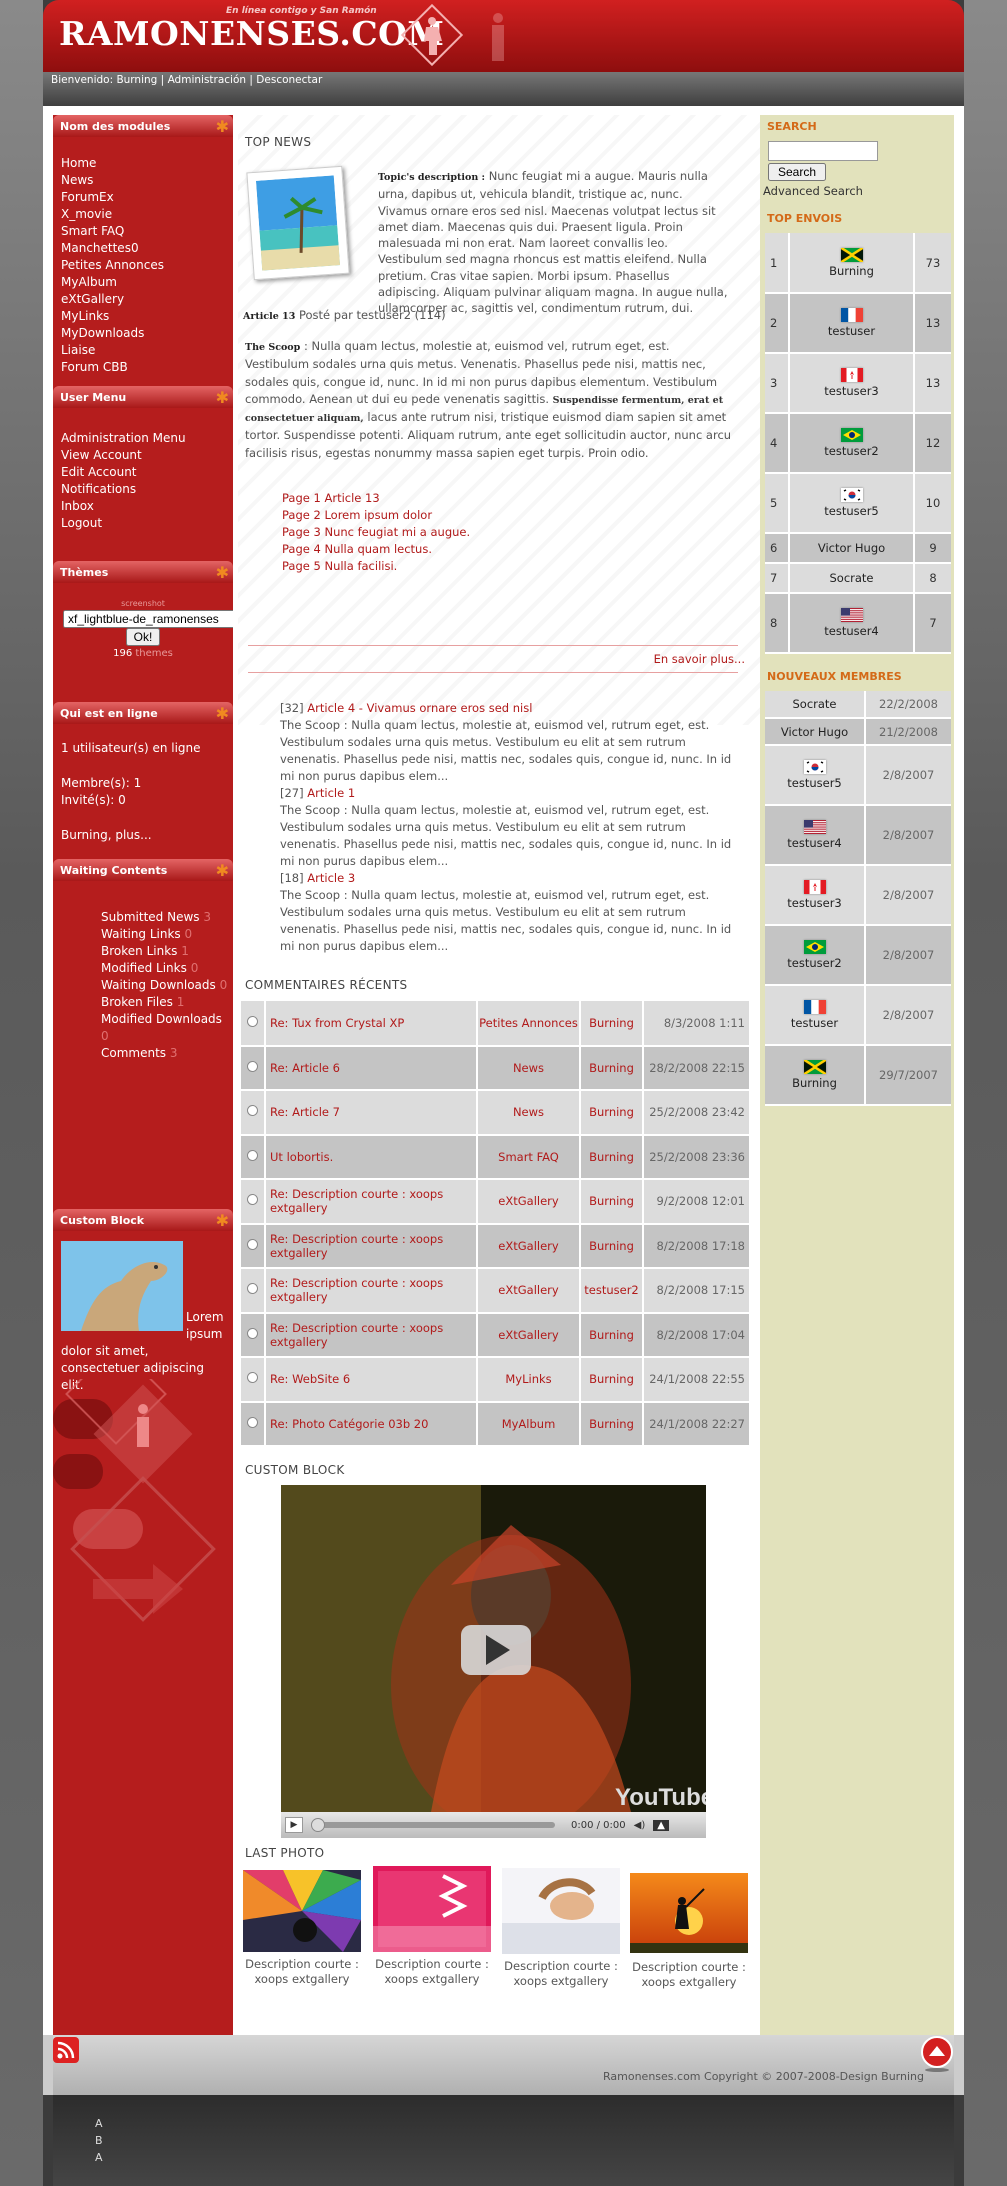 This screenshot has width=1007, height=2186. Describe the element at coordinates (143, 350) in the screenshot. I see `module-link-liaise: Liaise` at that location.